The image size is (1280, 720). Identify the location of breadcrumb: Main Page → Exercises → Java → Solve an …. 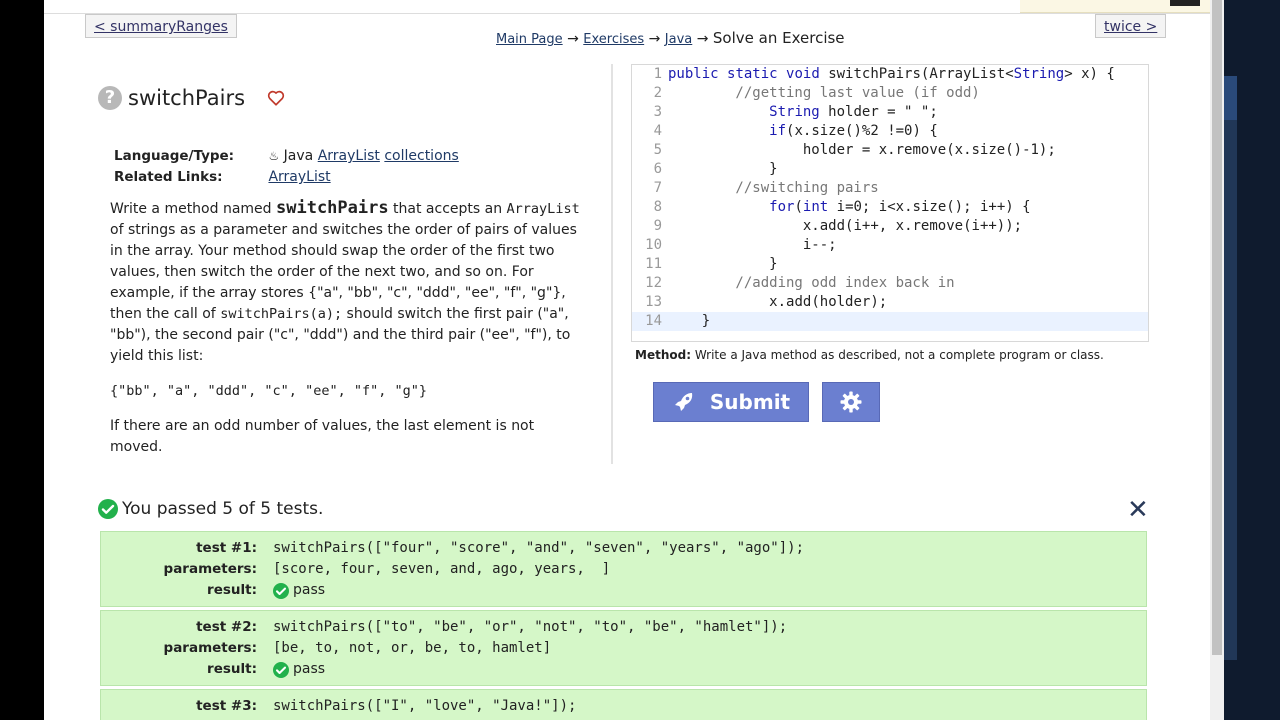
(670, 38).